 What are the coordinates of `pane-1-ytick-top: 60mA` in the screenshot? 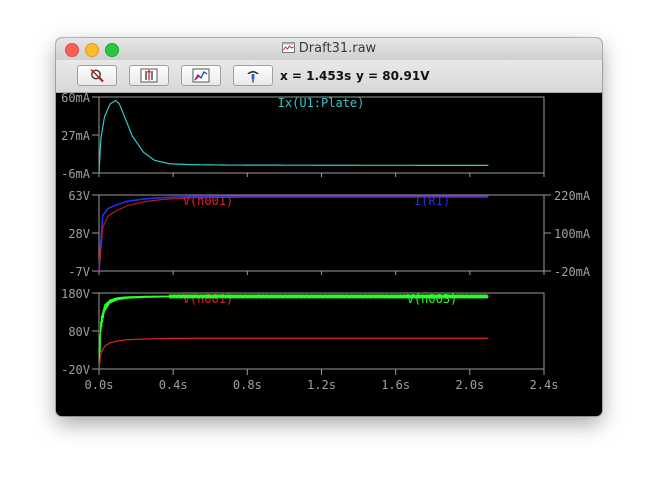 It's located at (76, 99).